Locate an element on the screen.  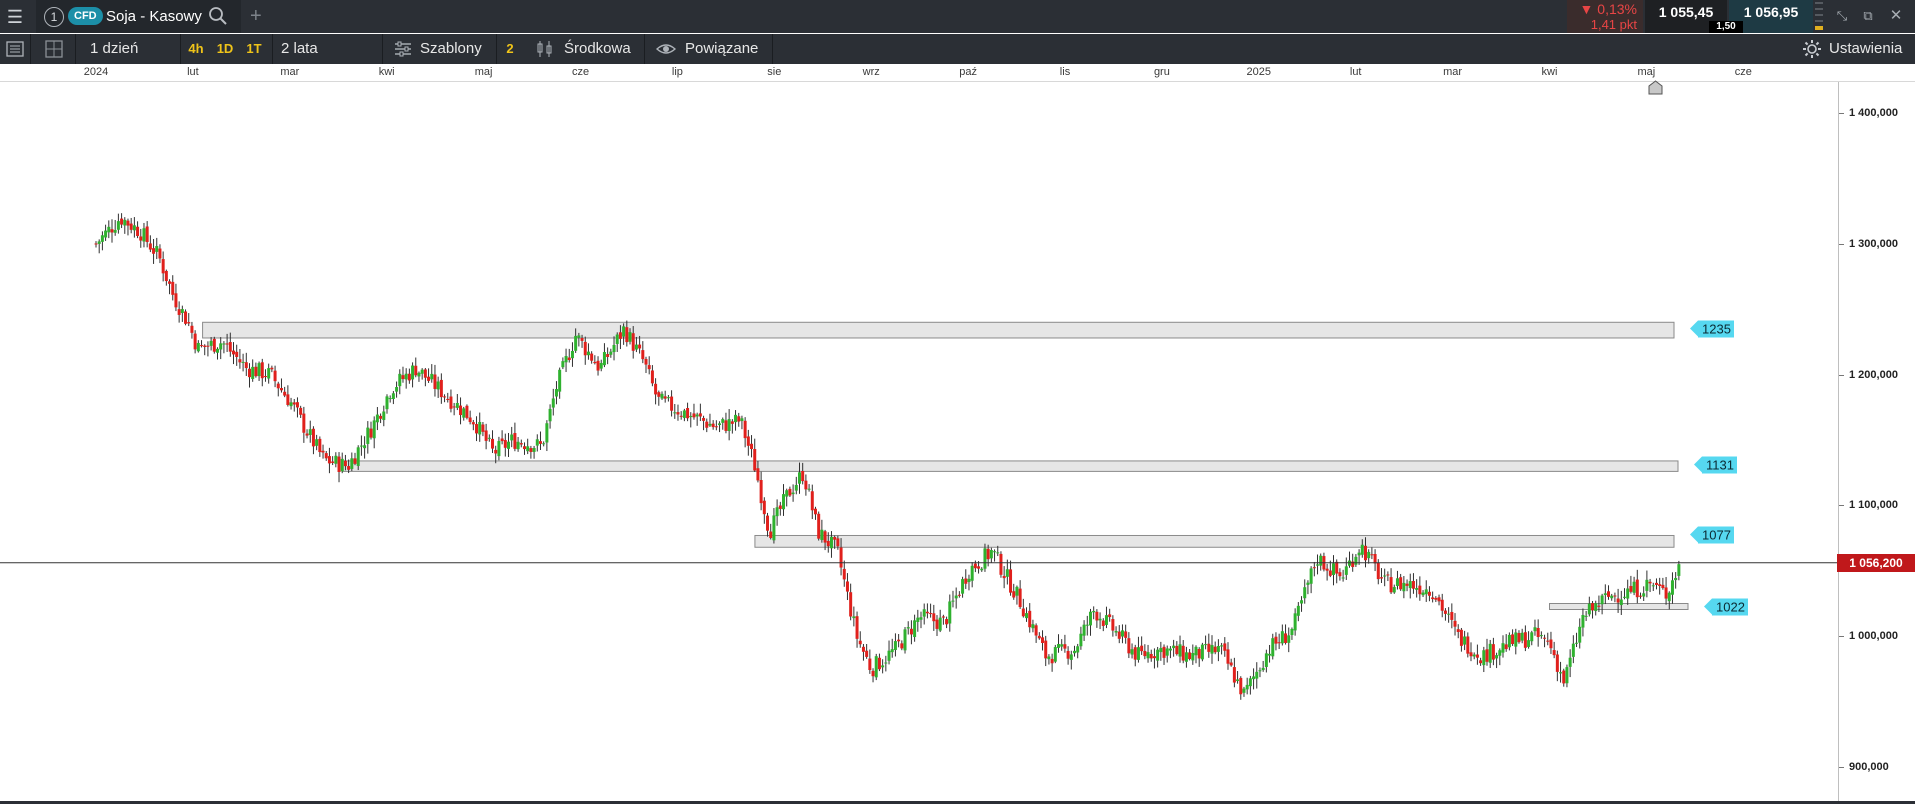
templates-icon is located at coordinates (403, 49).